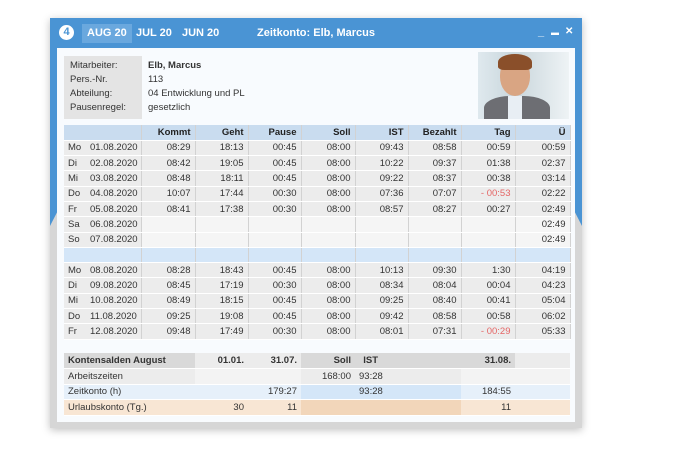 The height and width of the screenshot is (457, 692). I want to click on cell: Urlaubskonto (Tg.), so click(129, 407).